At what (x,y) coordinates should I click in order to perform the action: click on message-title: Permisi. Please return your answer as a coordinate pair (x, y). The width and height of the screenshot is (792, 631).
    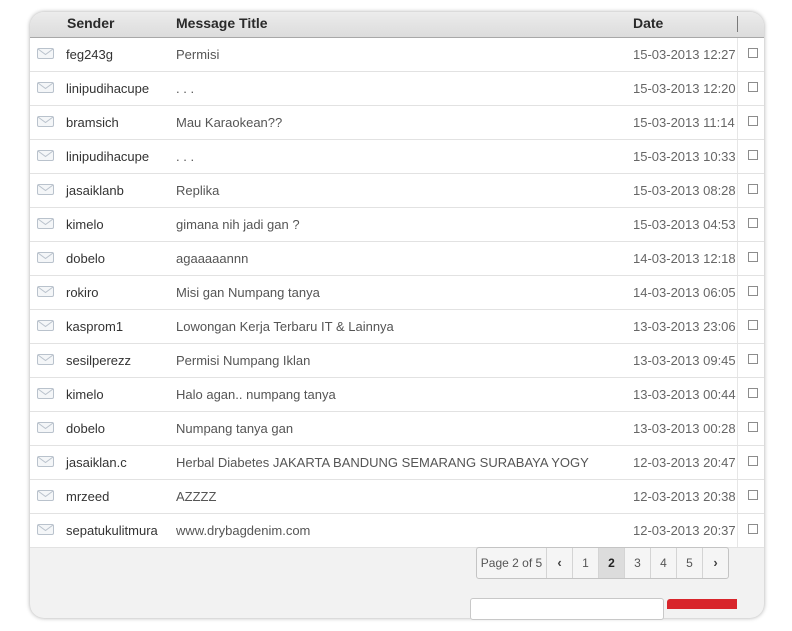
    Looking at the image, I should click on (383, 54).